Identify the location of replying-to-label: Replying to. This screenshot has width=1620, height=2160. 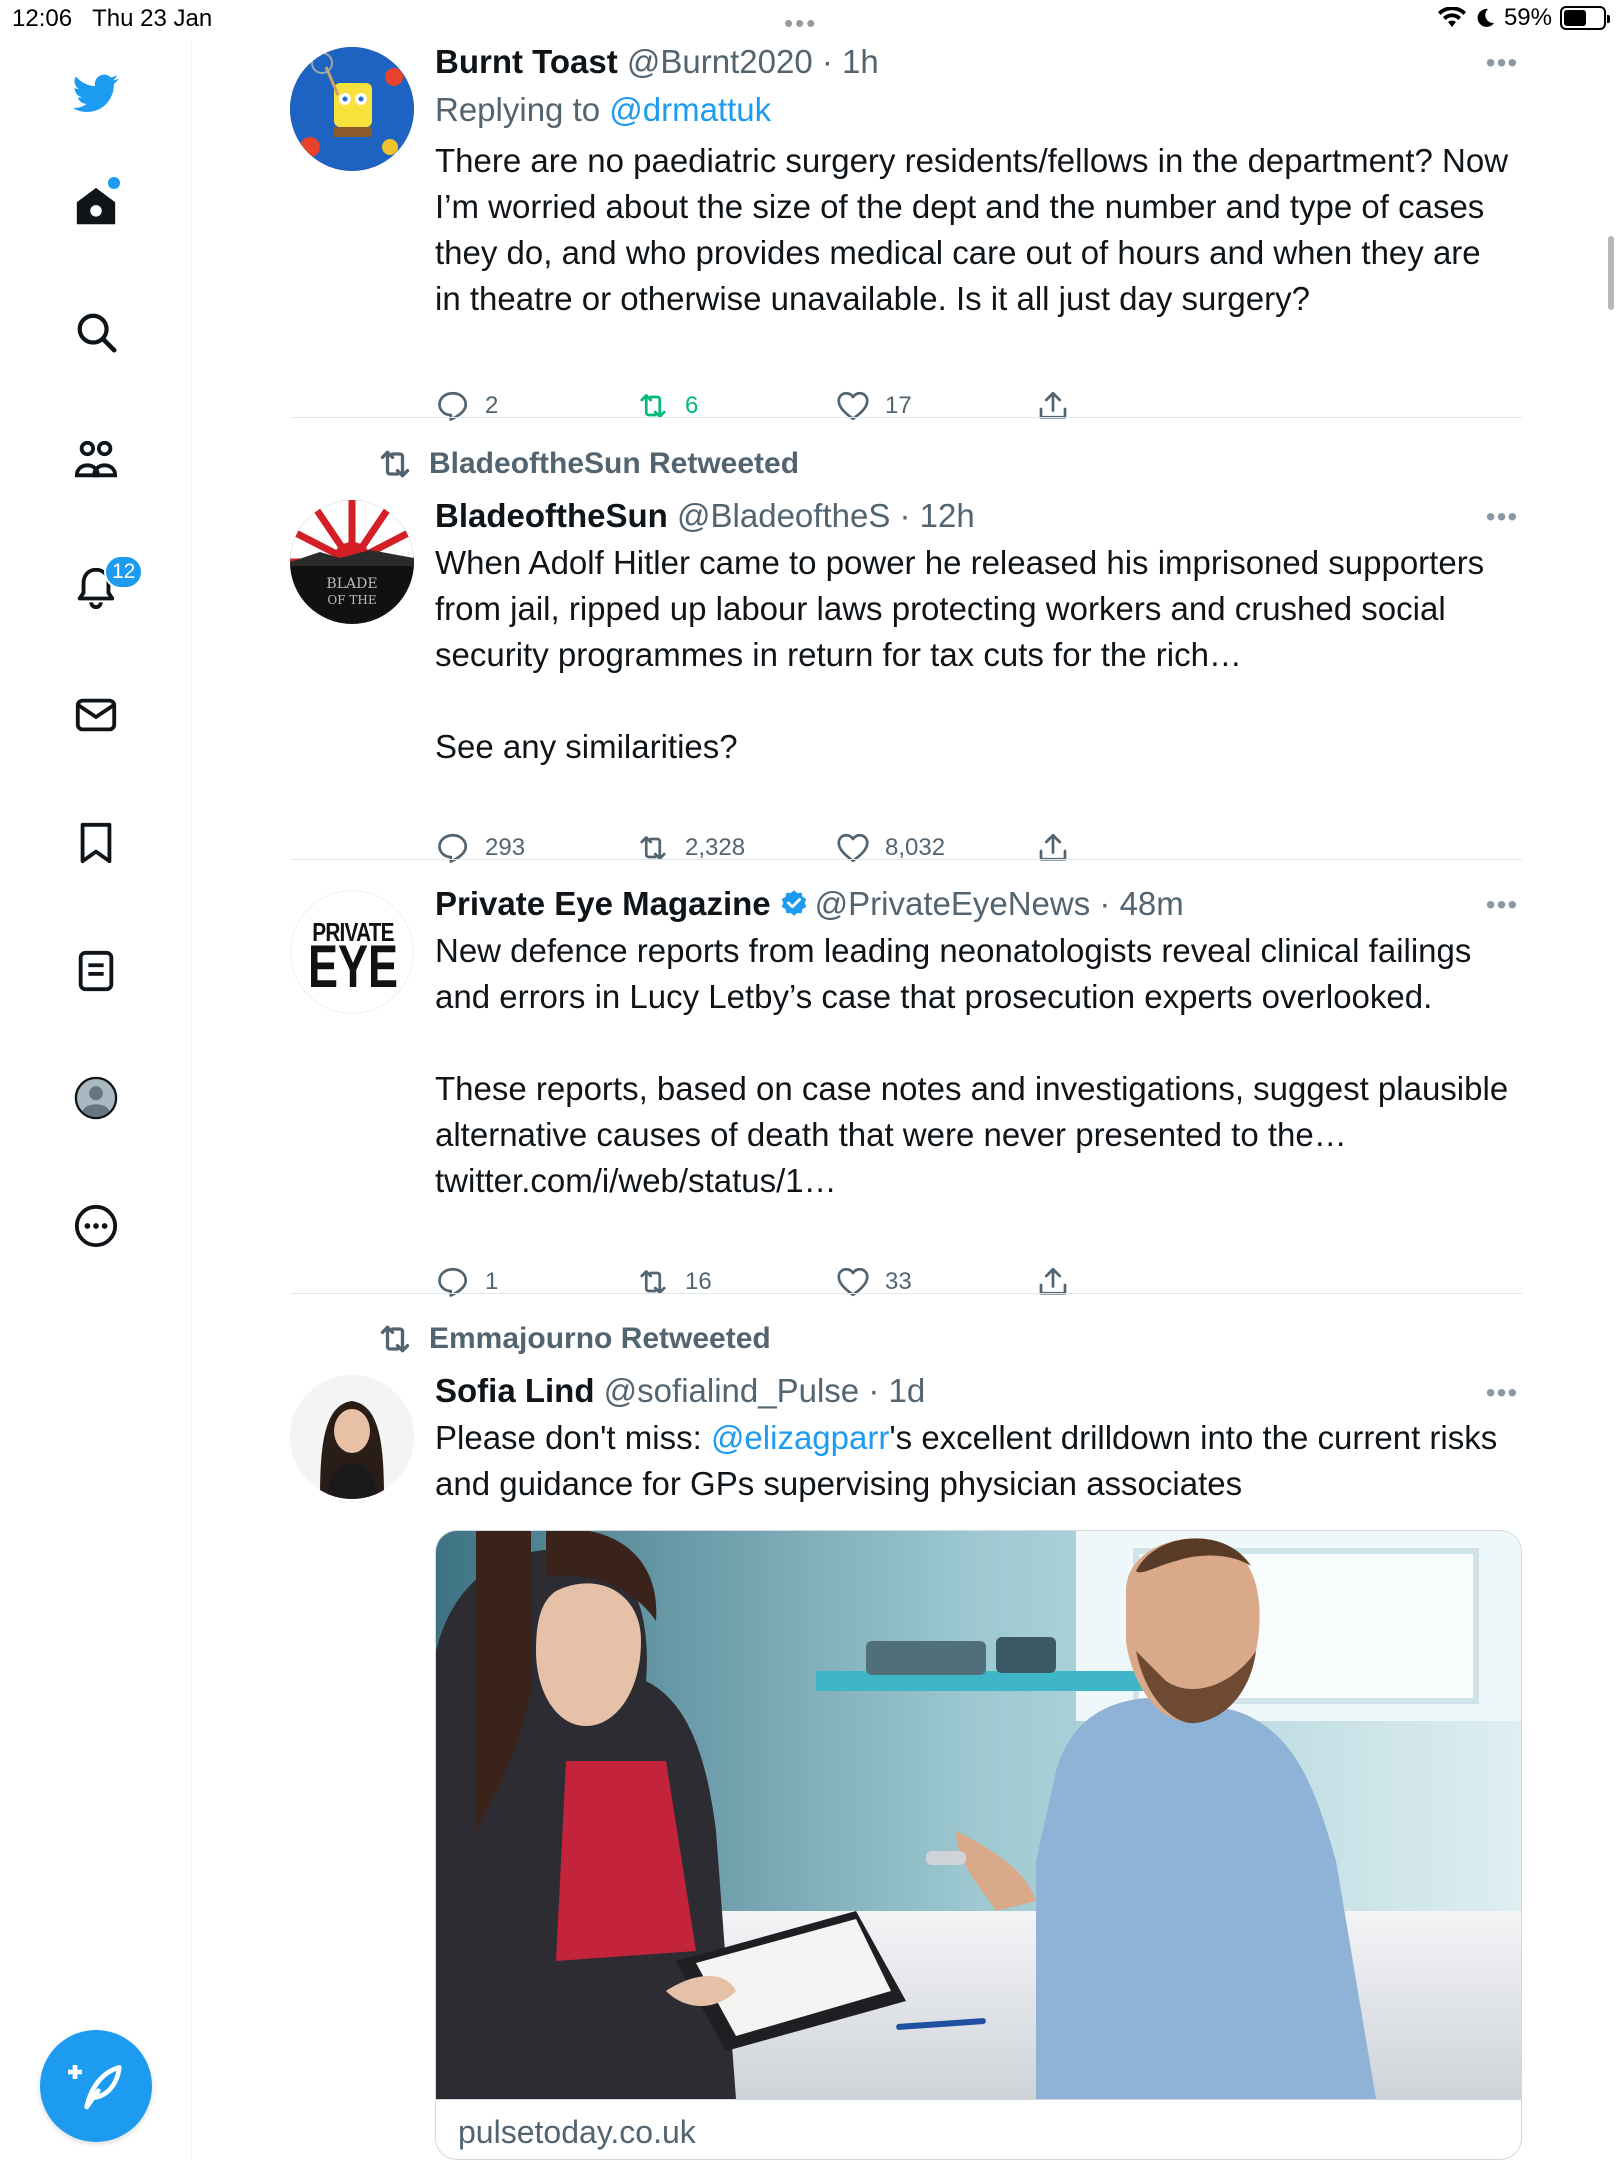
(522, 109).